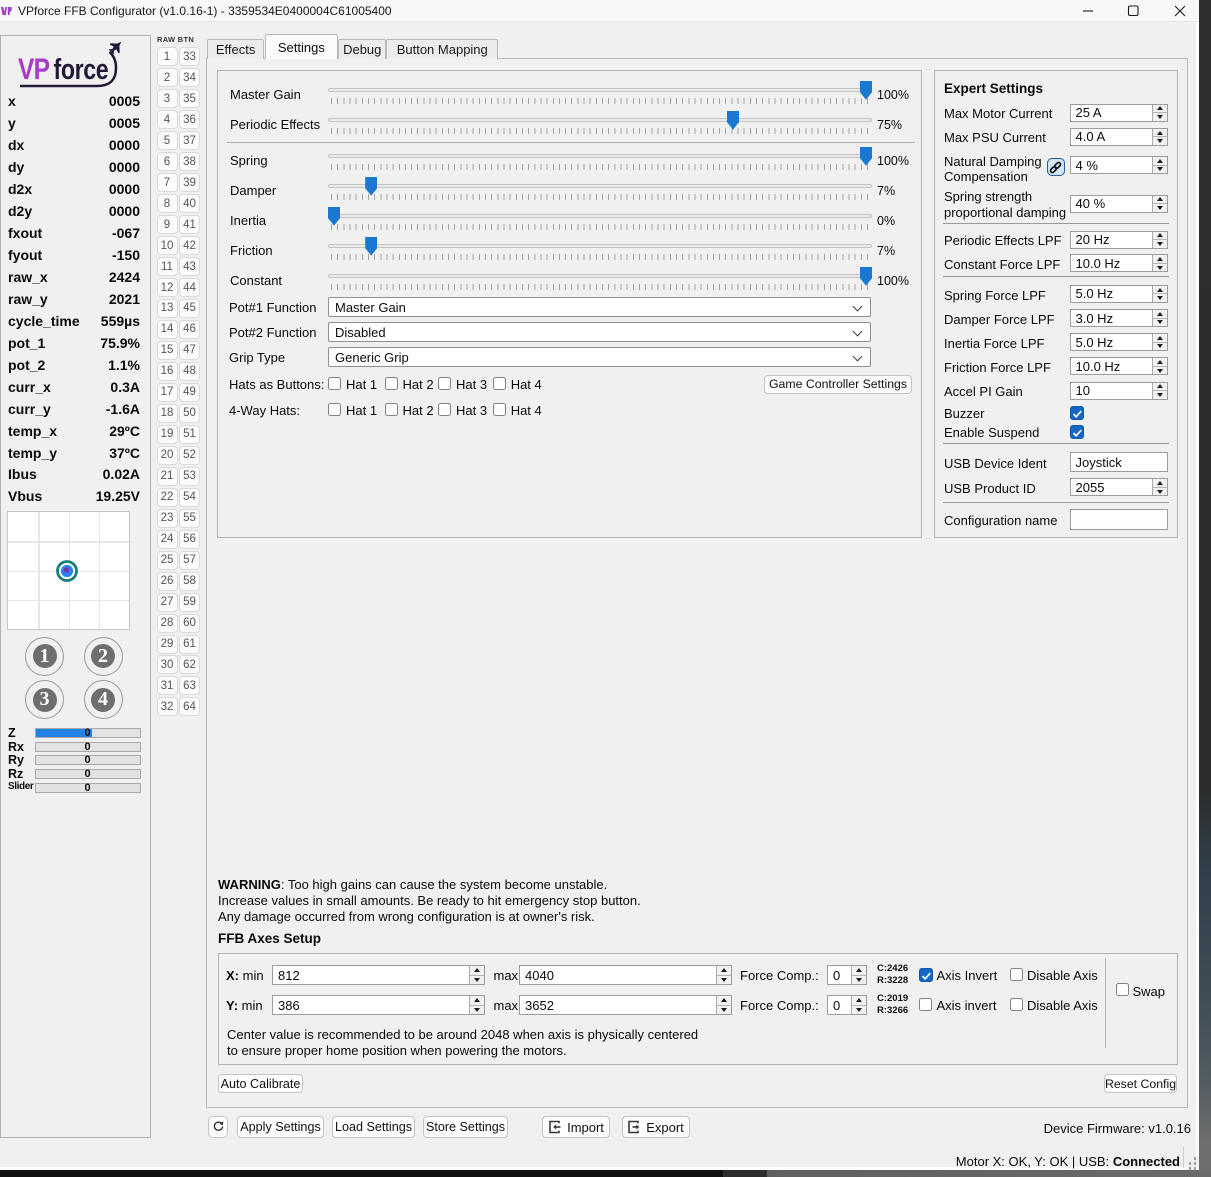 This screenshot has height=1177, width=1211. Describe the element at coordinates (81, 68) in the screenshot. I see `svg-text: force` at that location.